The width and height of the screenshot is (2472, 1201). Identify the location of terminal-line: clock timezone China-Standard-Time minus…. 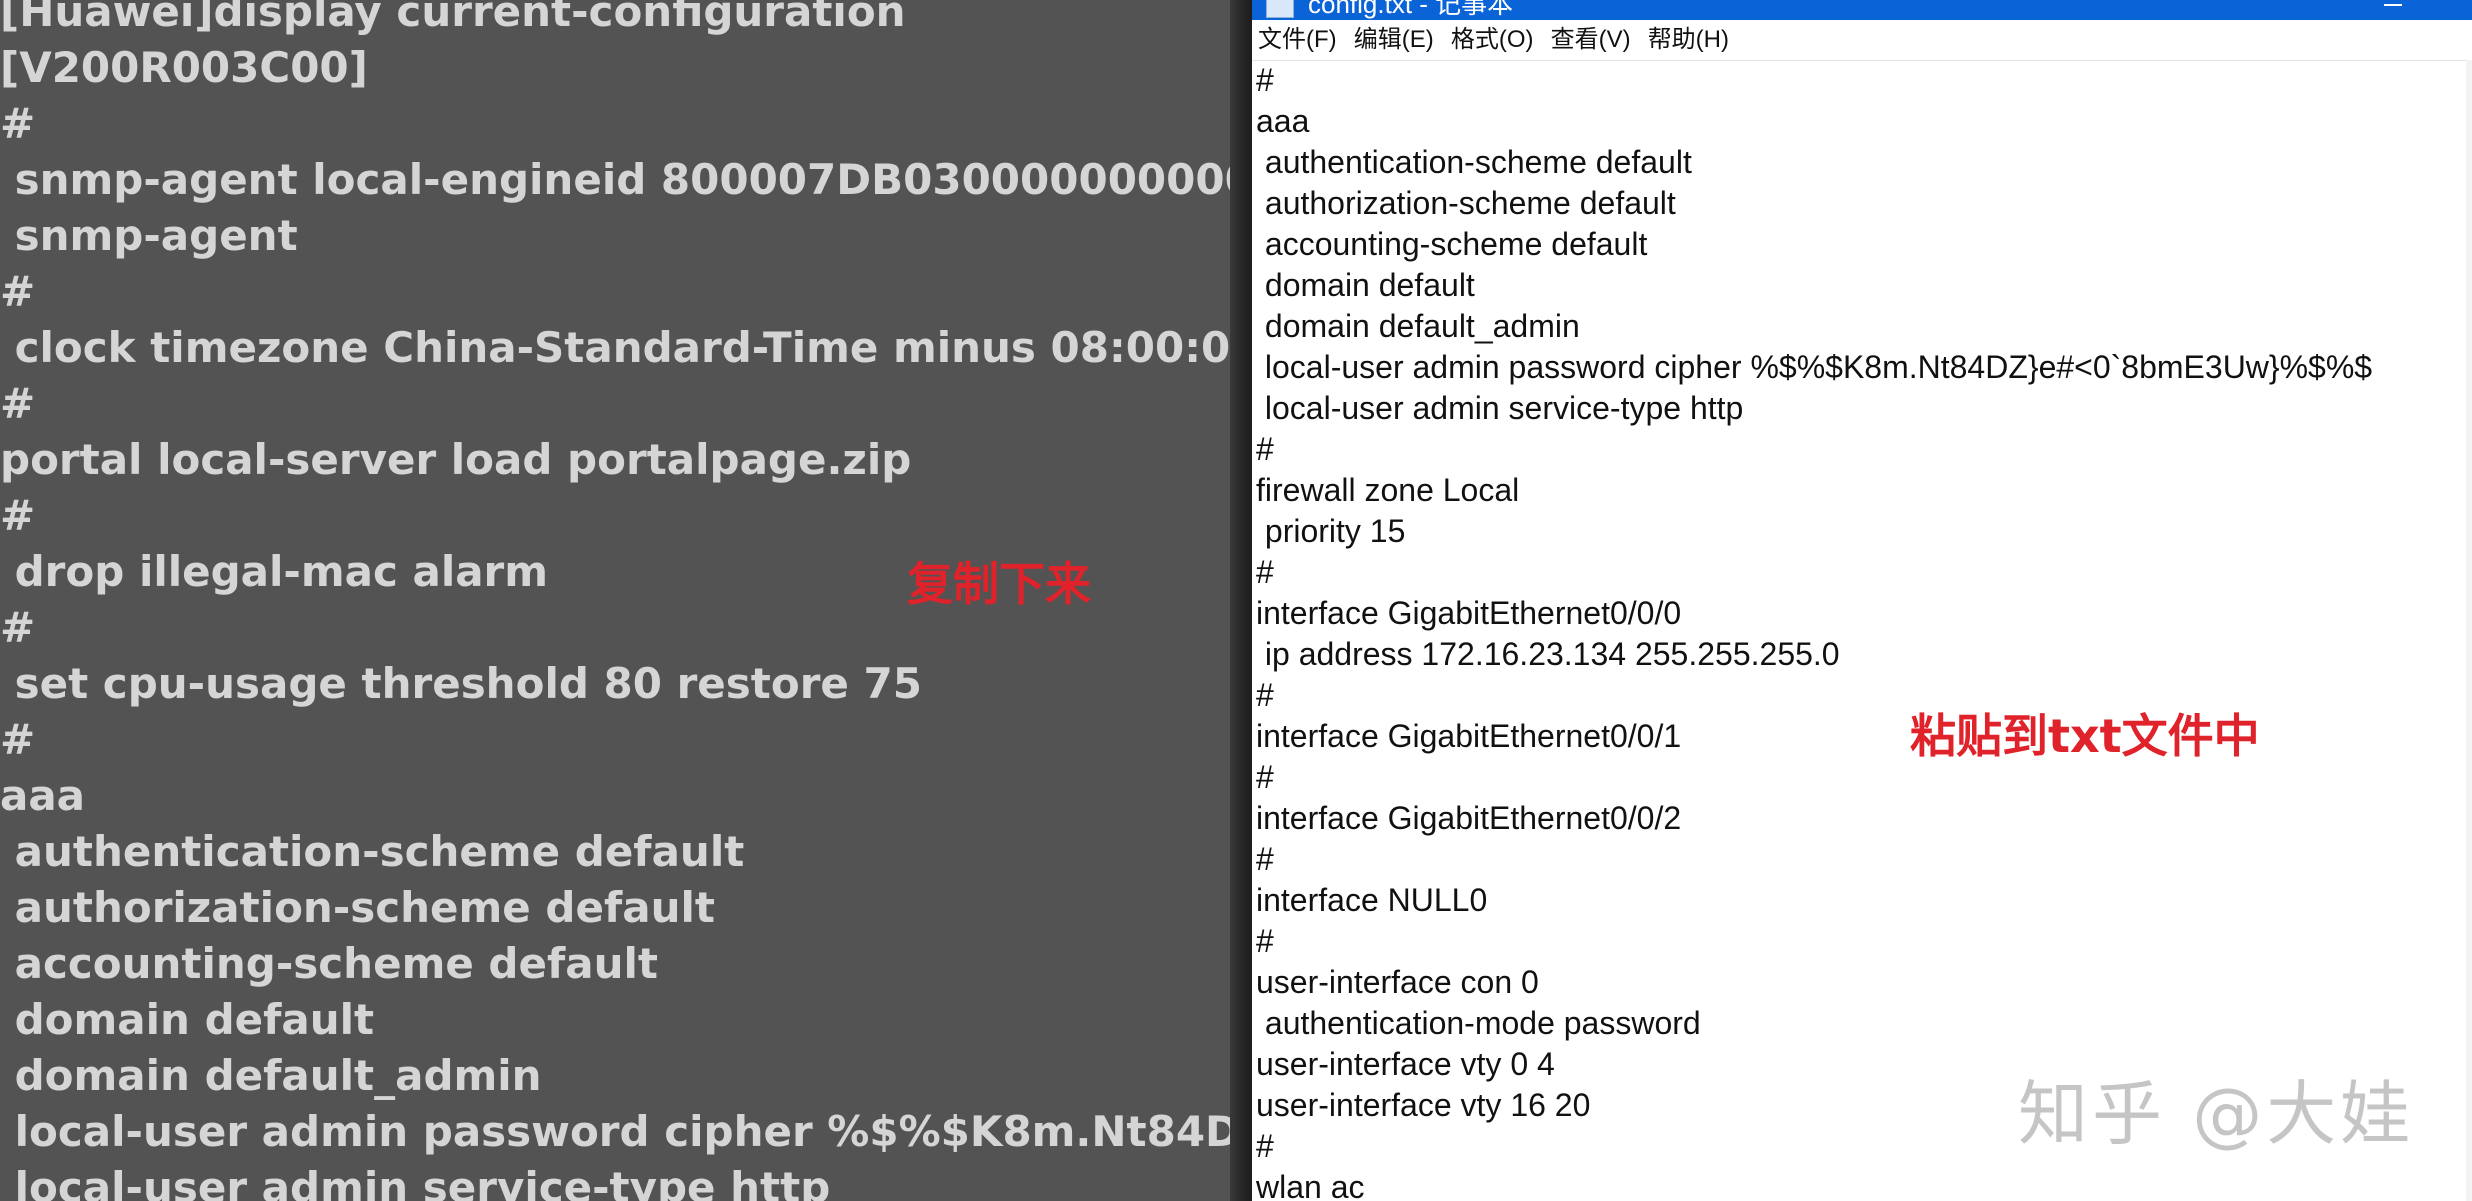
(615, 347).